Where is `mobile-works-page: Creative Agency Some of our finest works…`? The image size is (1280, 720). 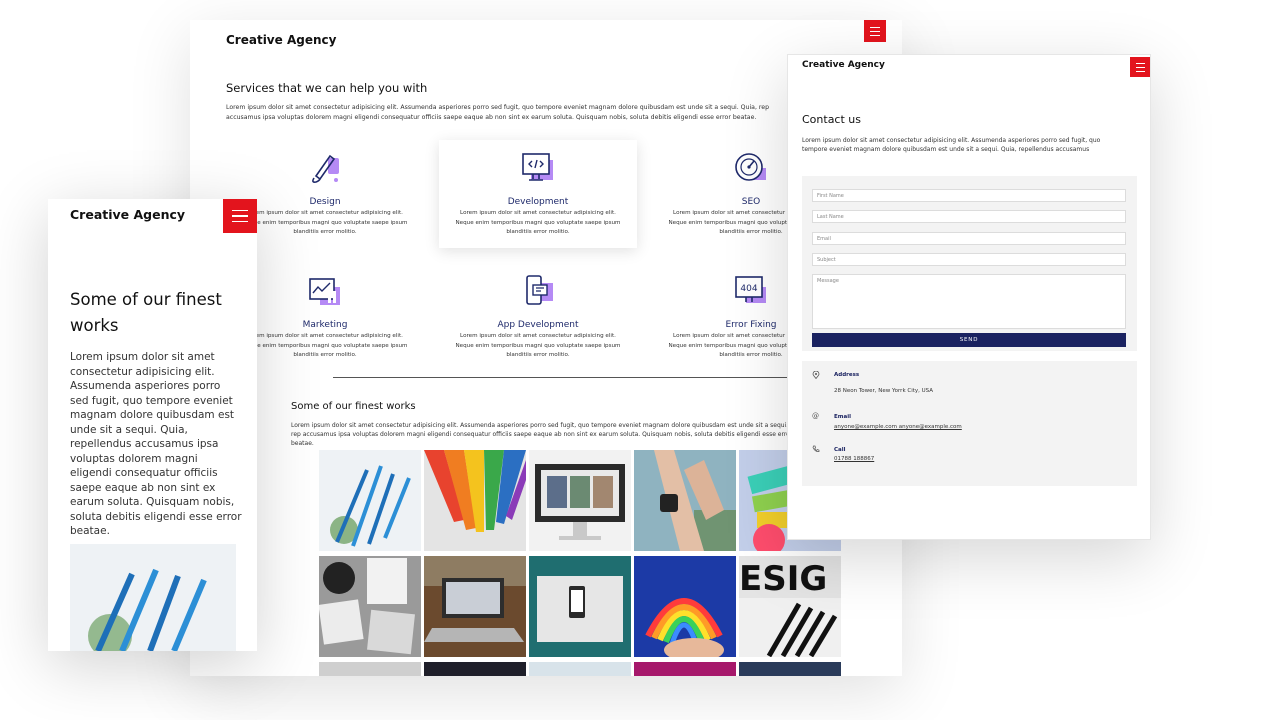
mobile-works-page: Creative Agency Some of our finest works… is located at coordinates (152, 425).